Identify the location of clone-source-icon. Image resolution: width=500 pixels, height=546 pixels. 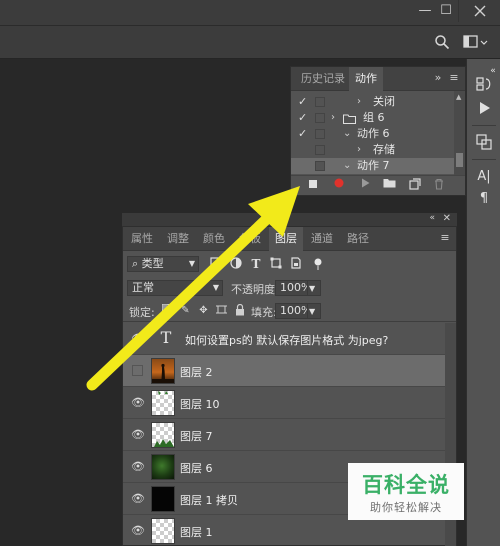
(484, 143).